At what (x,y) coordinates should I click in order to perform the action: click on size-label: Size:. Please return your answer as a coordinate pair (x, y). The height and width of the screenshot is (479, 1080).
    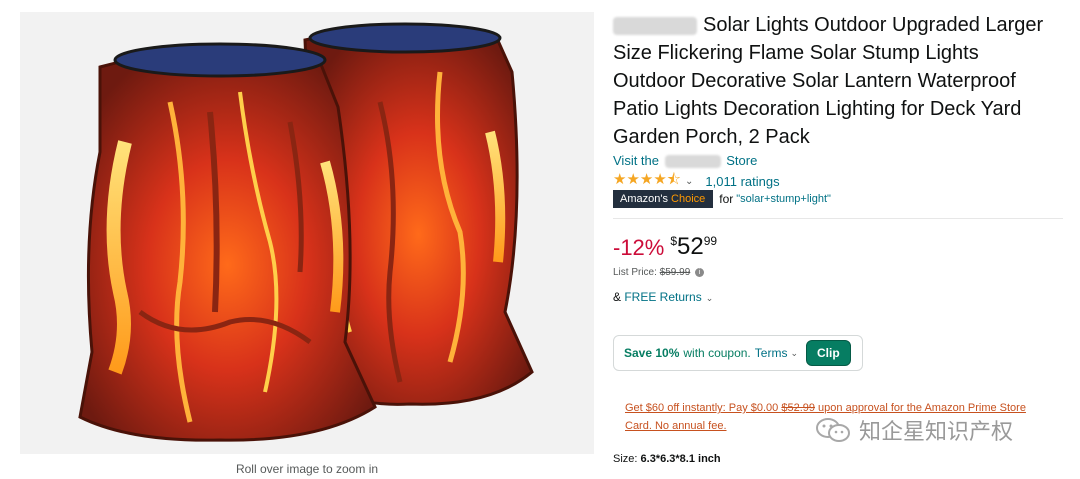
    Looking at the image, I should click on (627, 459).